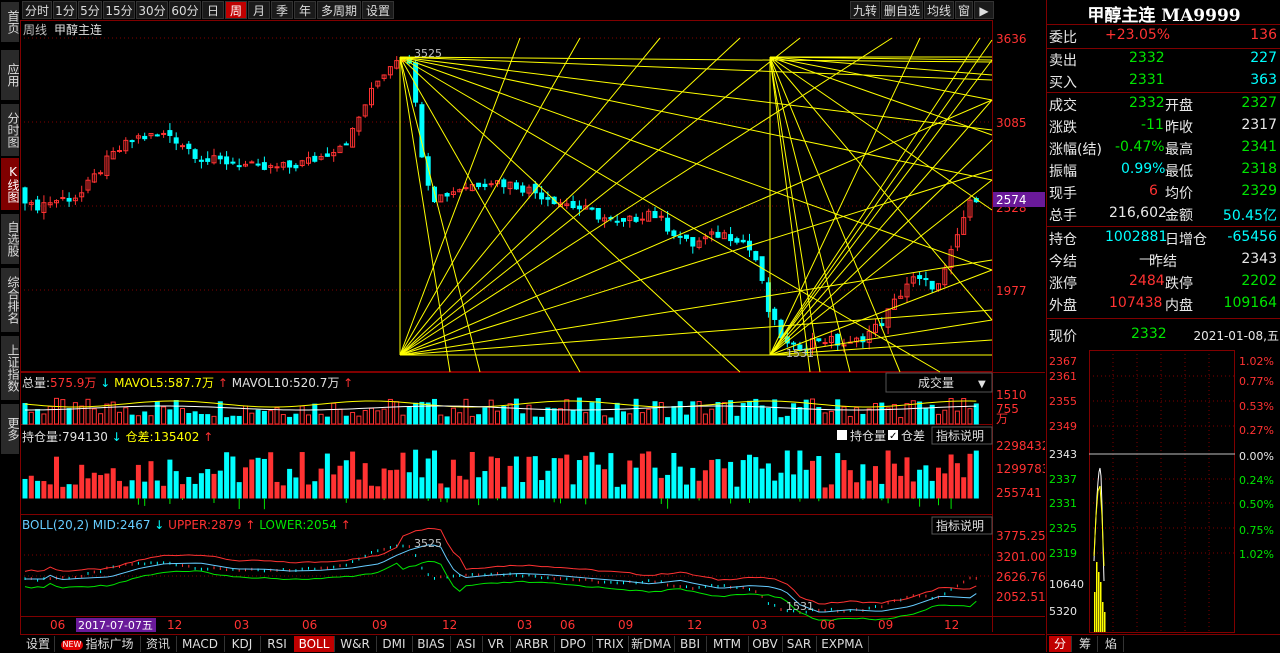  I want to click on tab-arbr: ARBR, so click(532, 644).